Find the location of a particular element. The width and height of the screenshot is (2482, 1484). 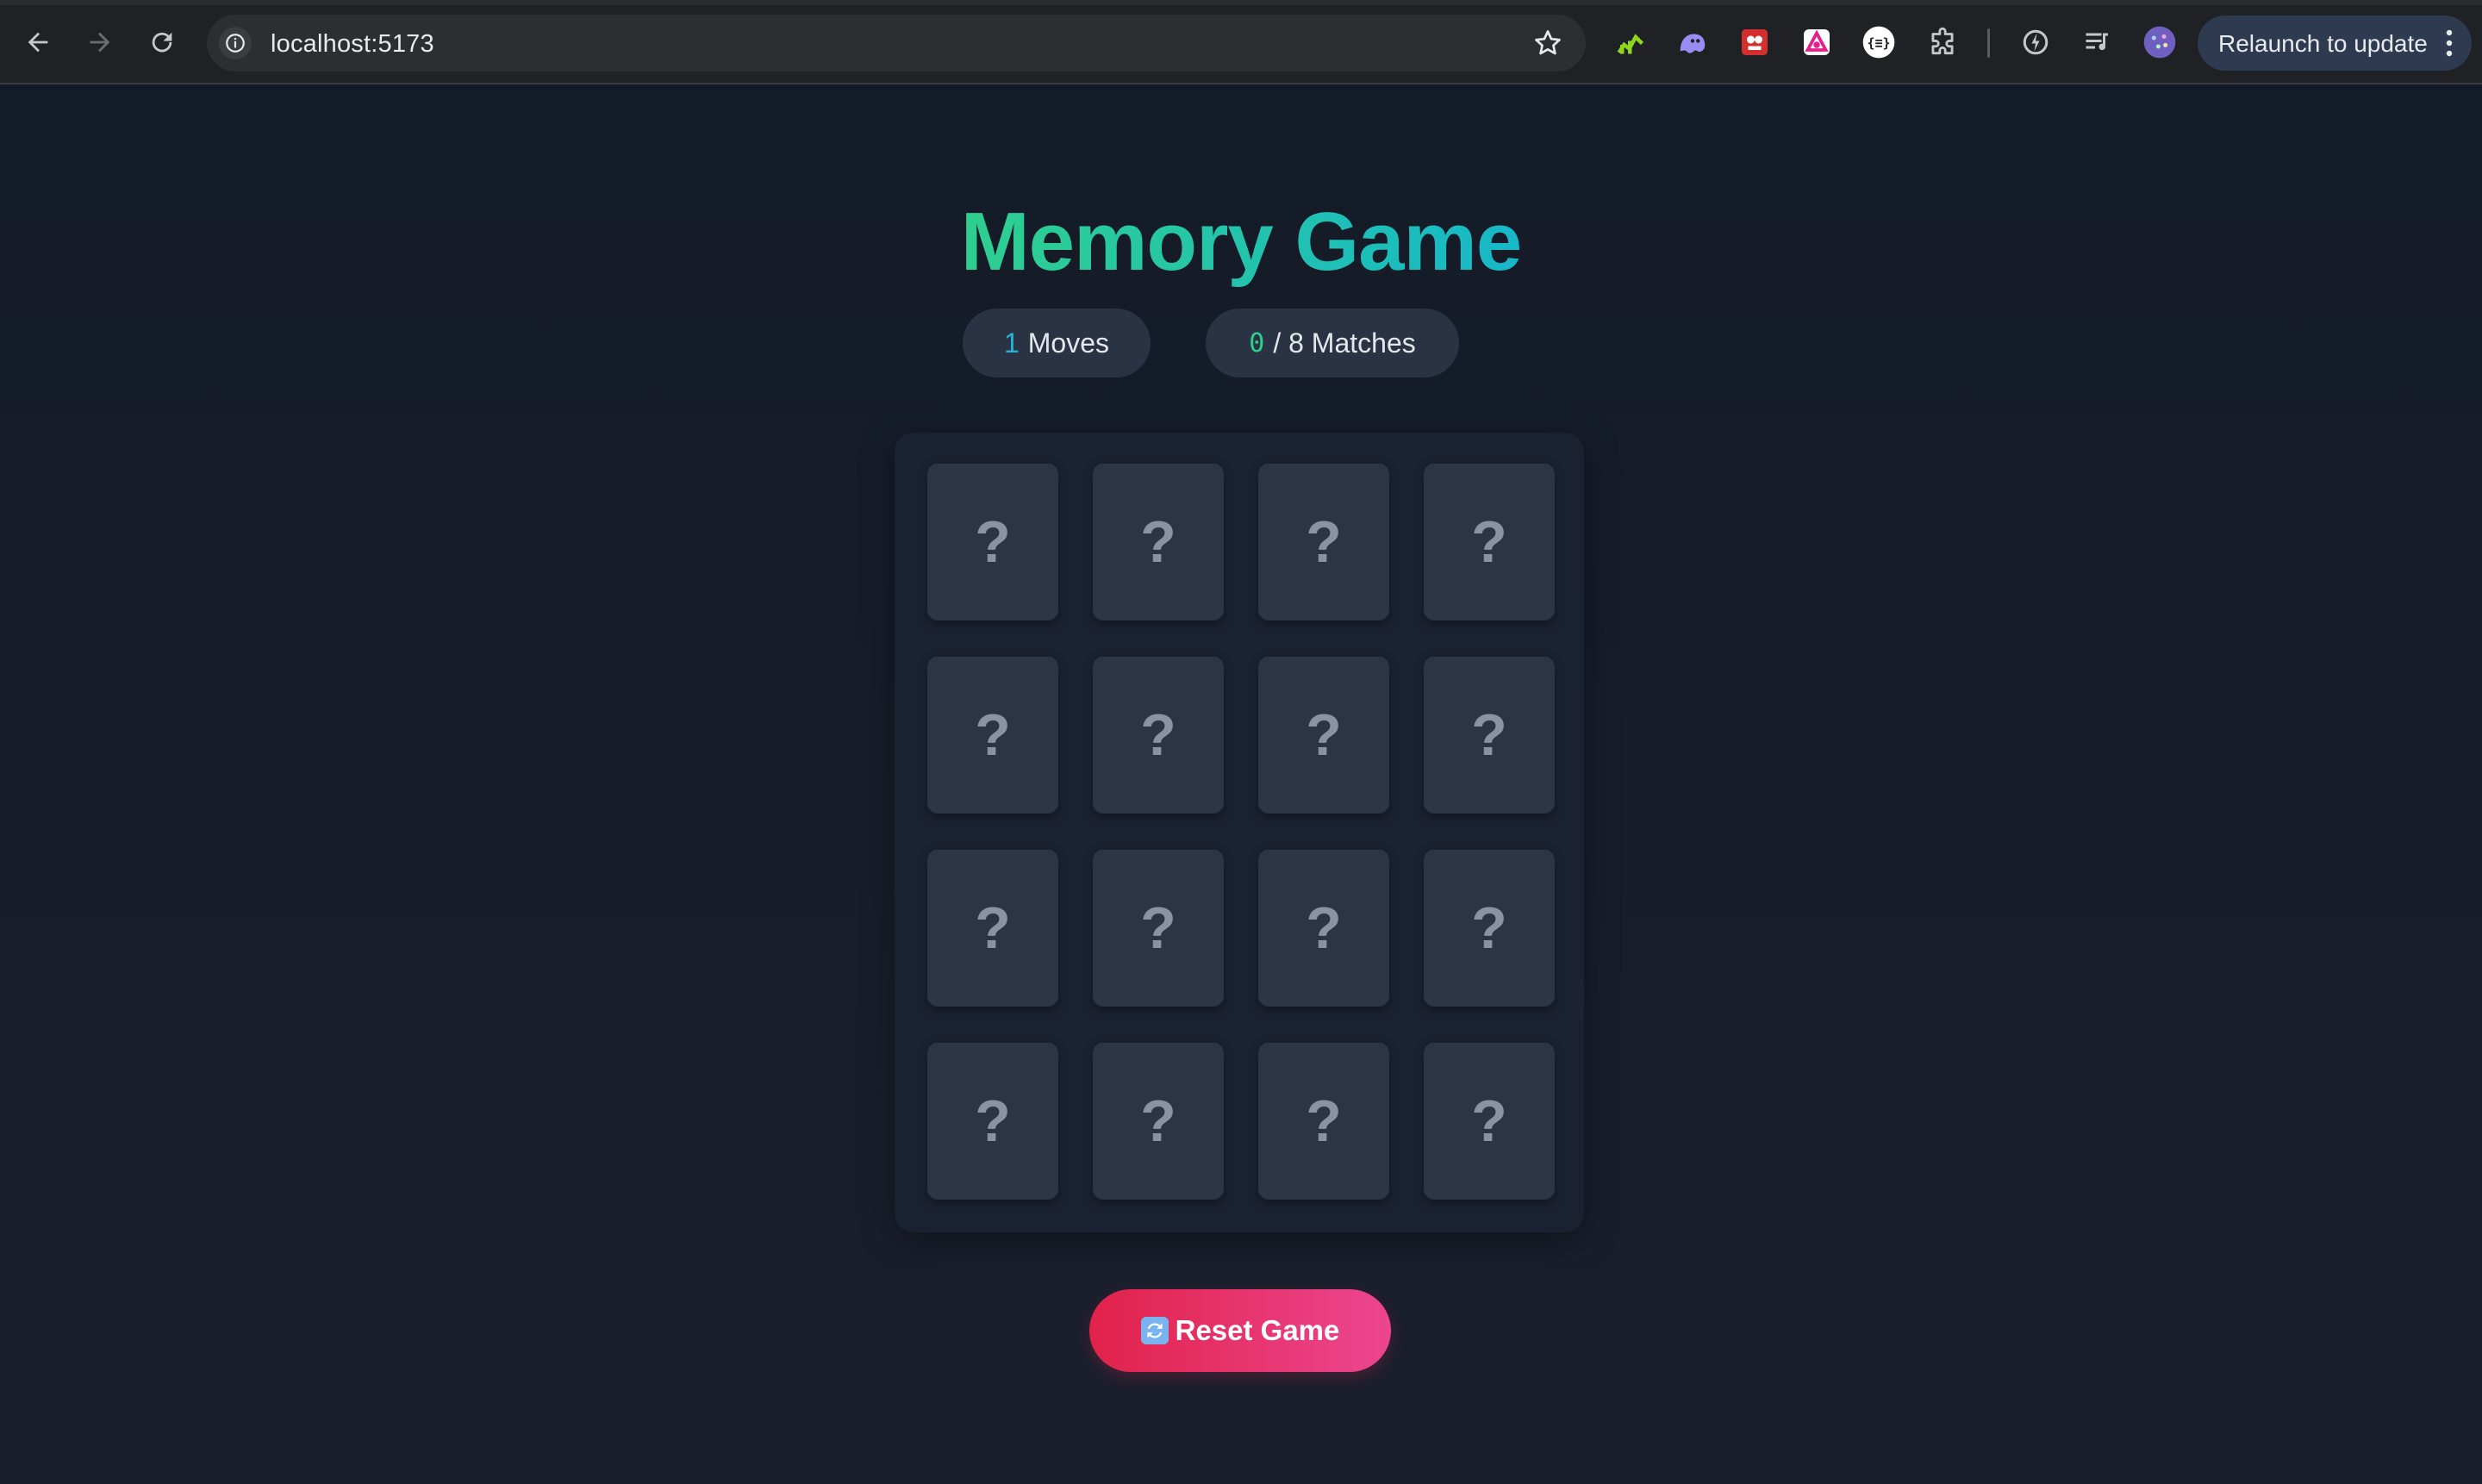

reset-game-button: Reset Game is located at coordinates (1240, 1331).